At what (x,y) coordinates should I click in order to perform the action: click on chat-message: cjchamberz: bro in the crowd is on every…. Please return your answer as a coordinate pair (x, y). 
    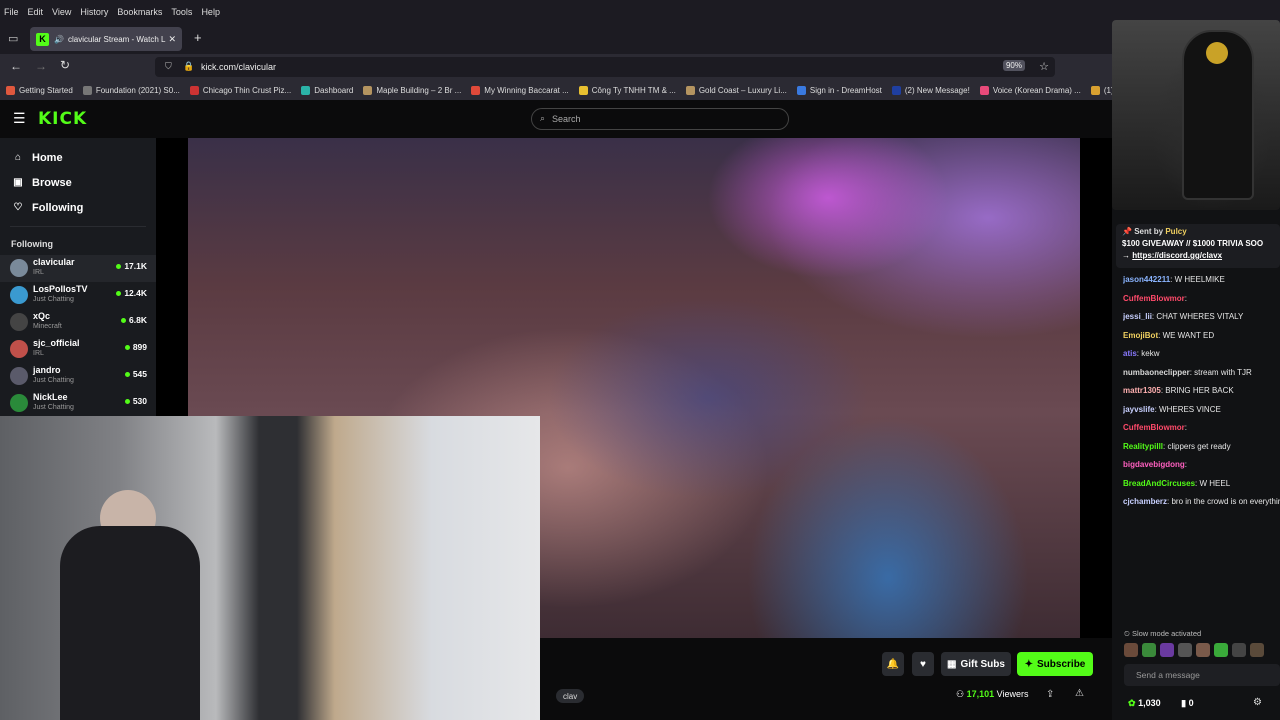
    Looking at the image, I should click on (1201, 502).